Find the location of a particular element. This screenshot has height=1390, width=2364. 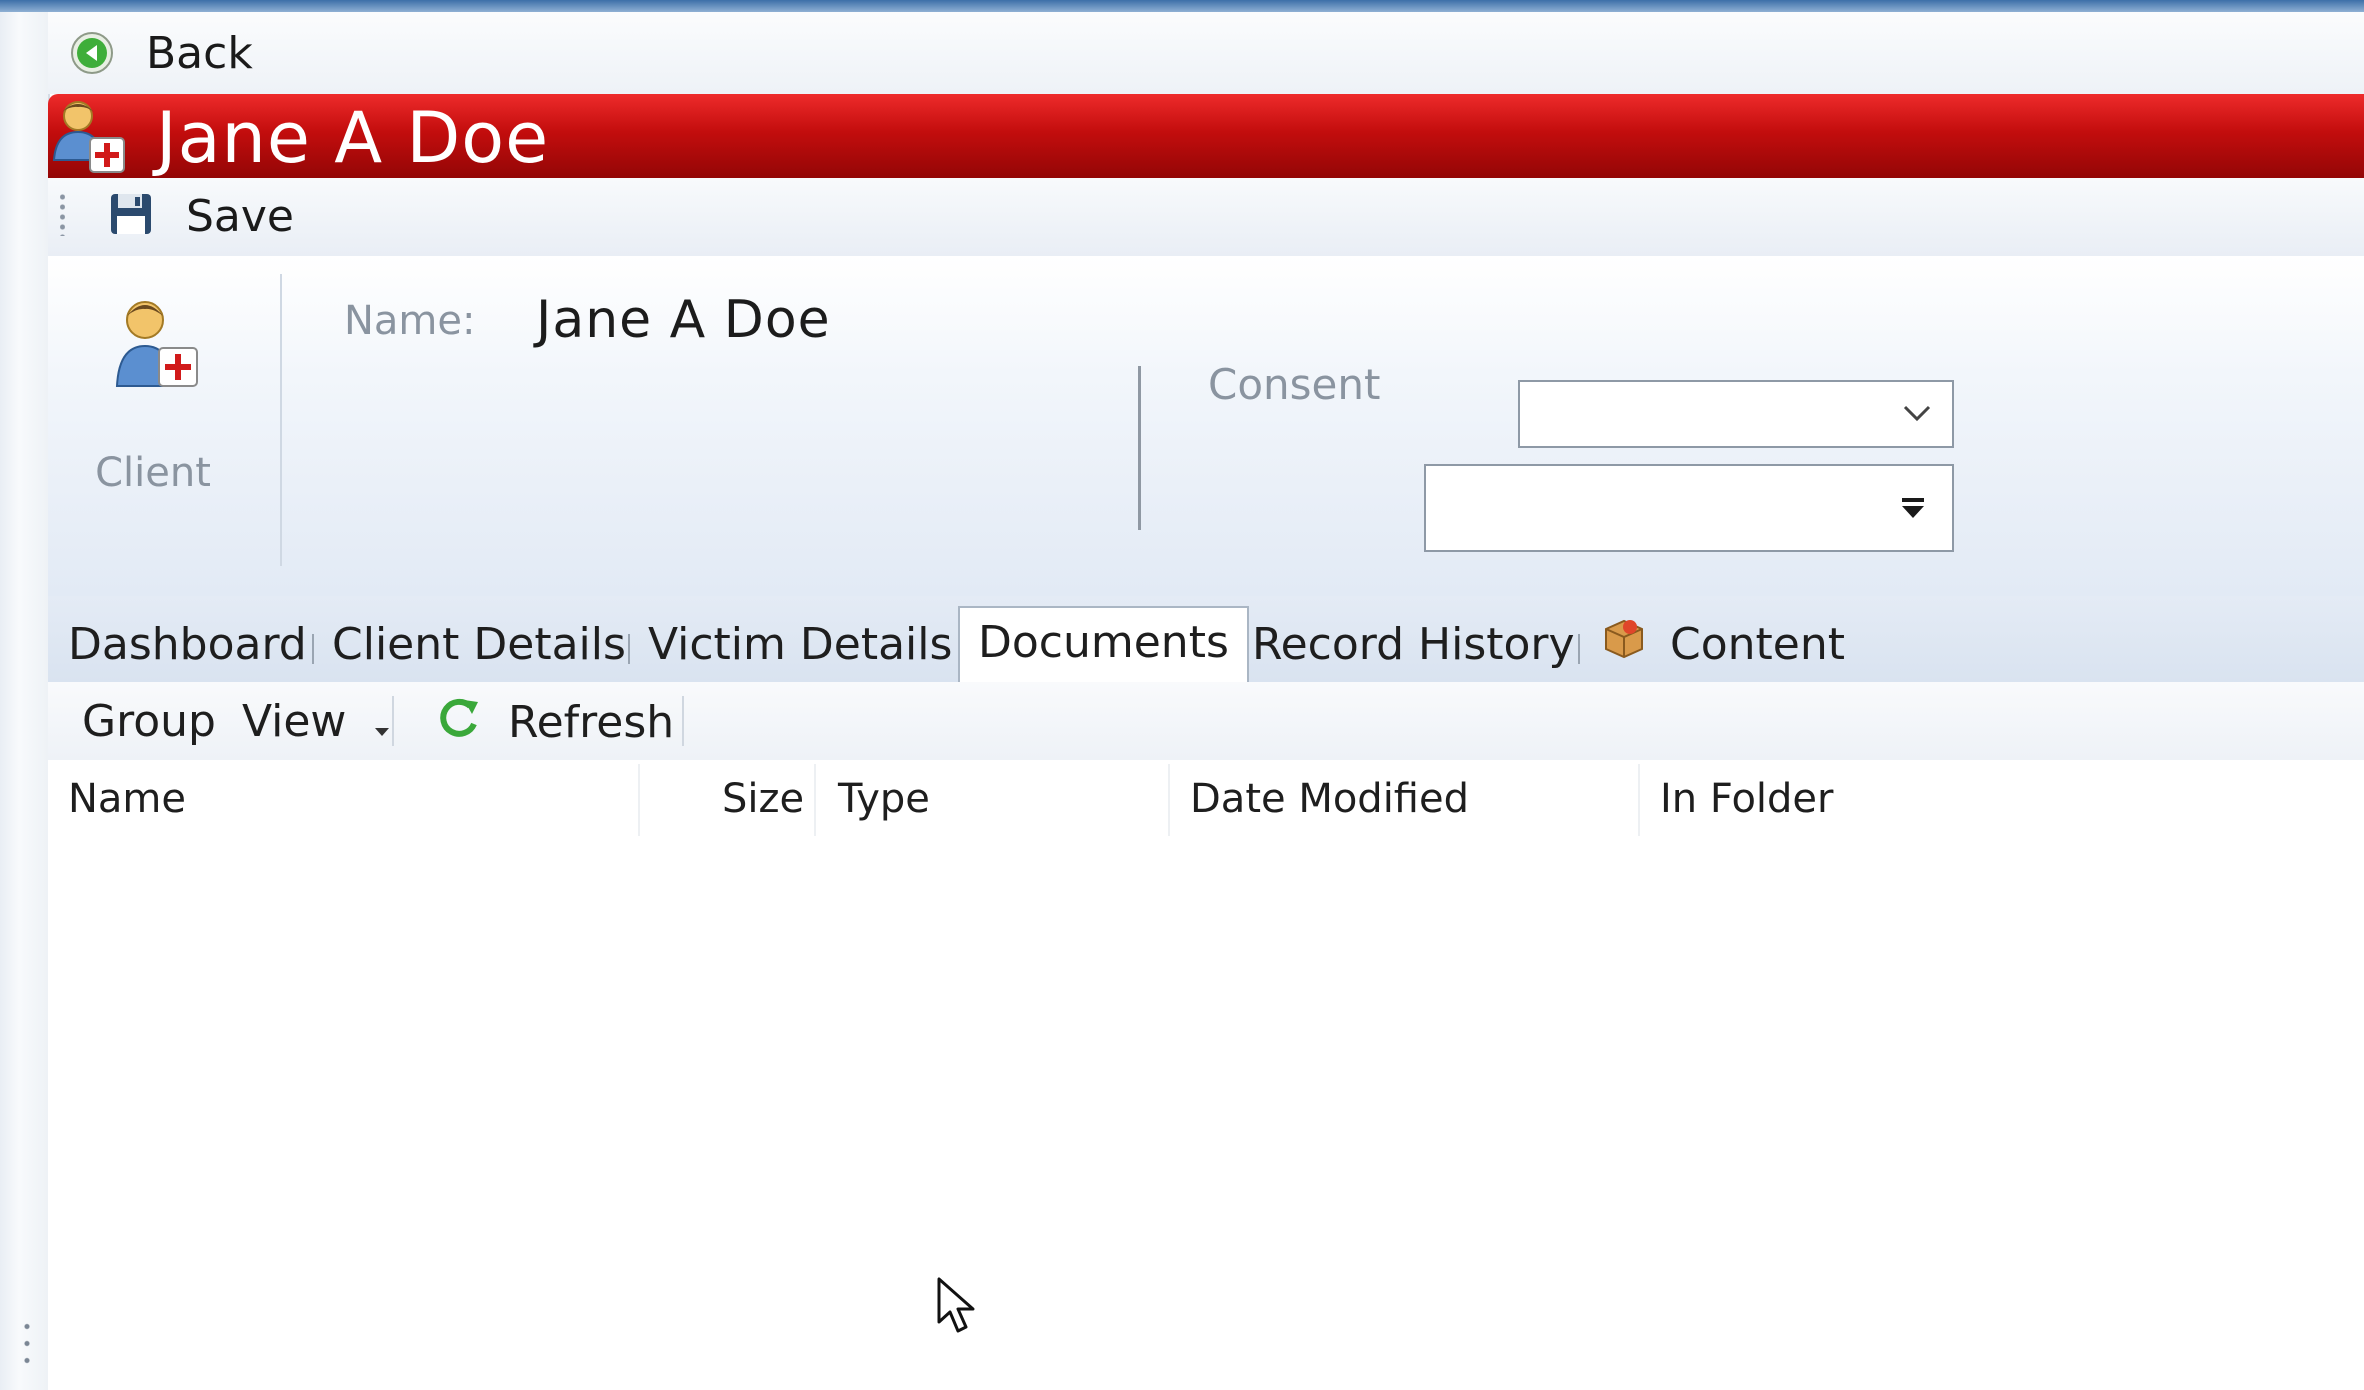

tab-documents: Documents is located at coordinates (1103, 644).